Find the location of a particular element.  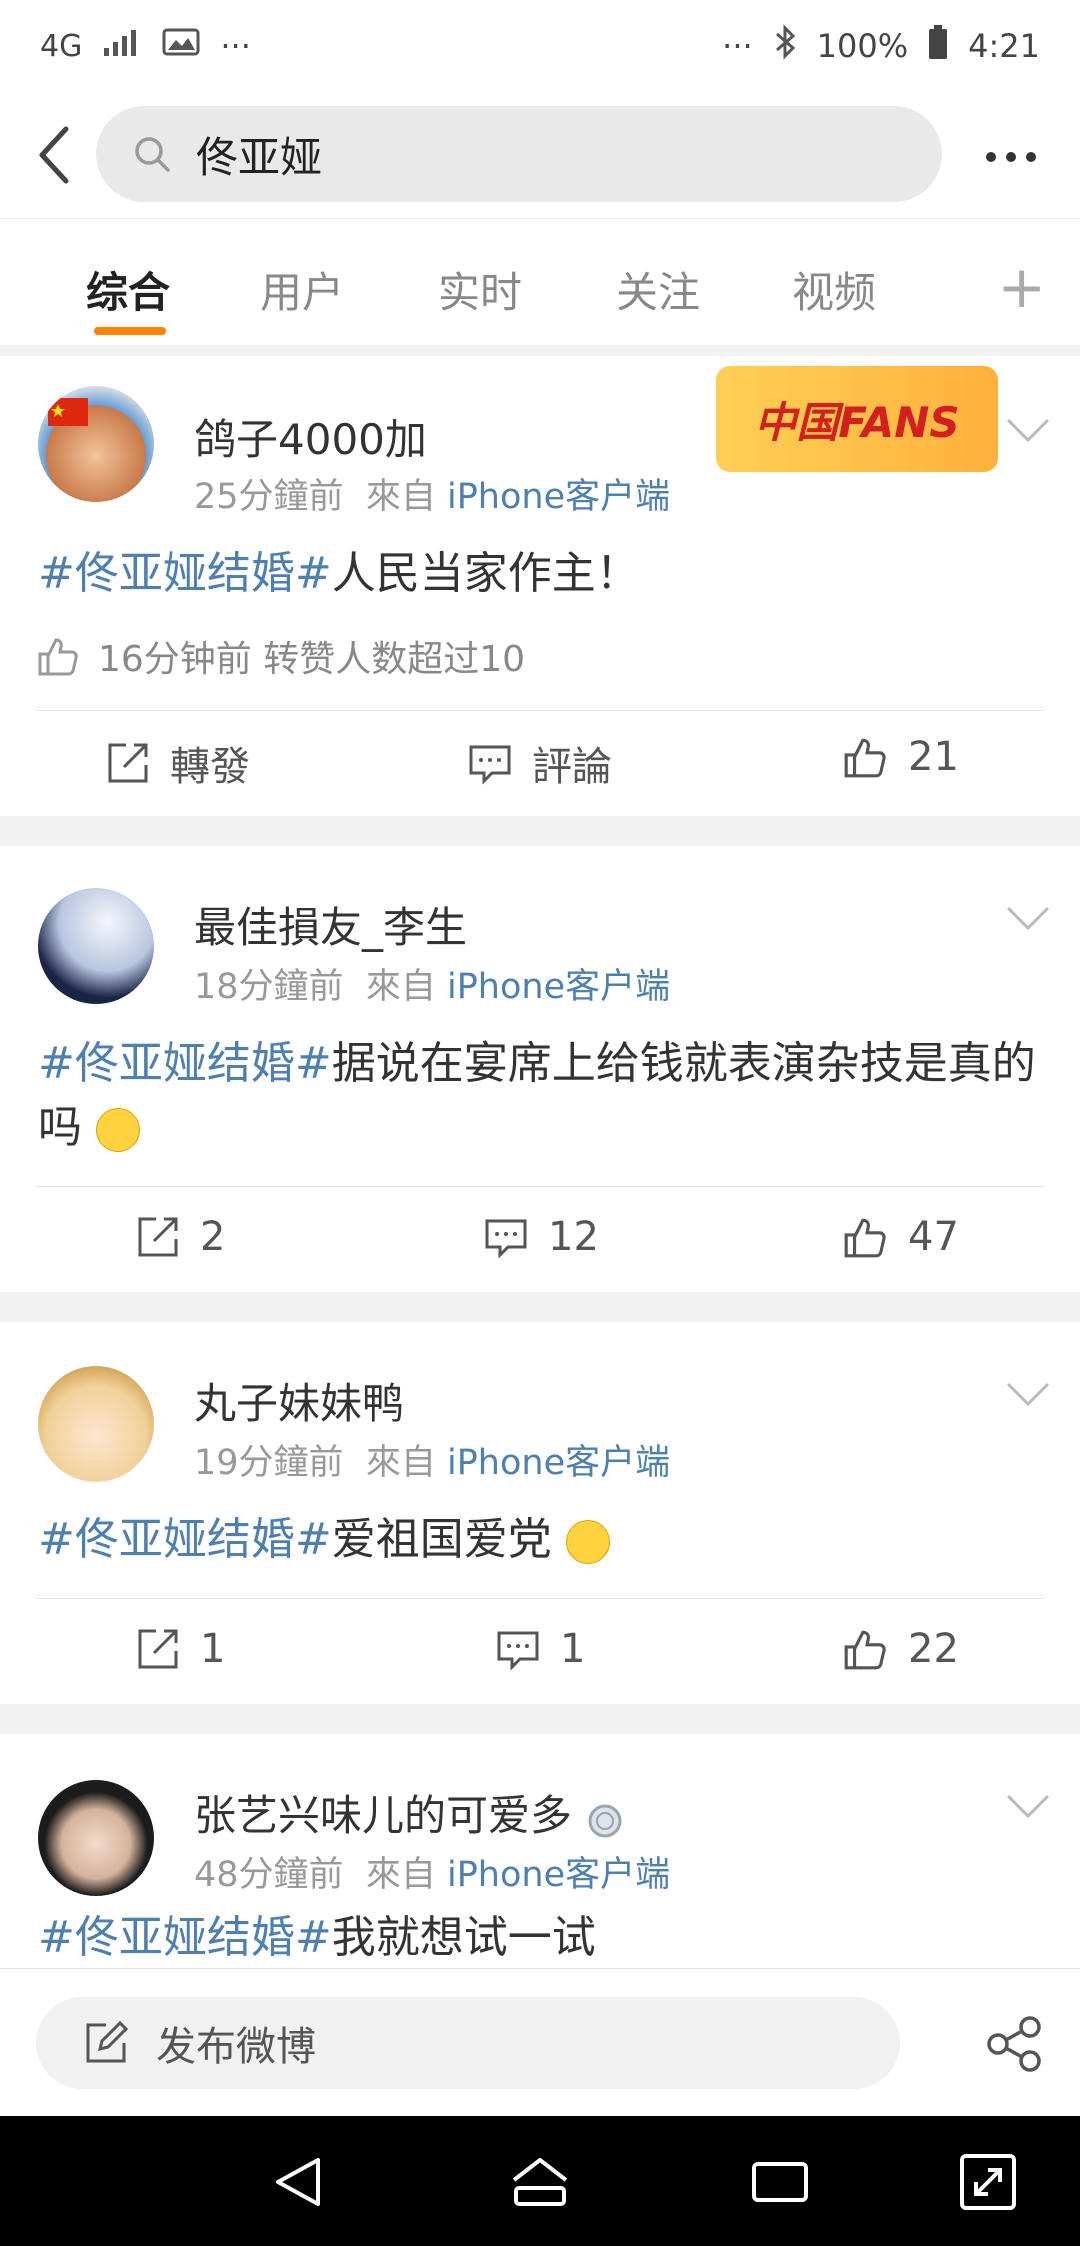

repost-count: 2 is located at coordinates (213, 1237).